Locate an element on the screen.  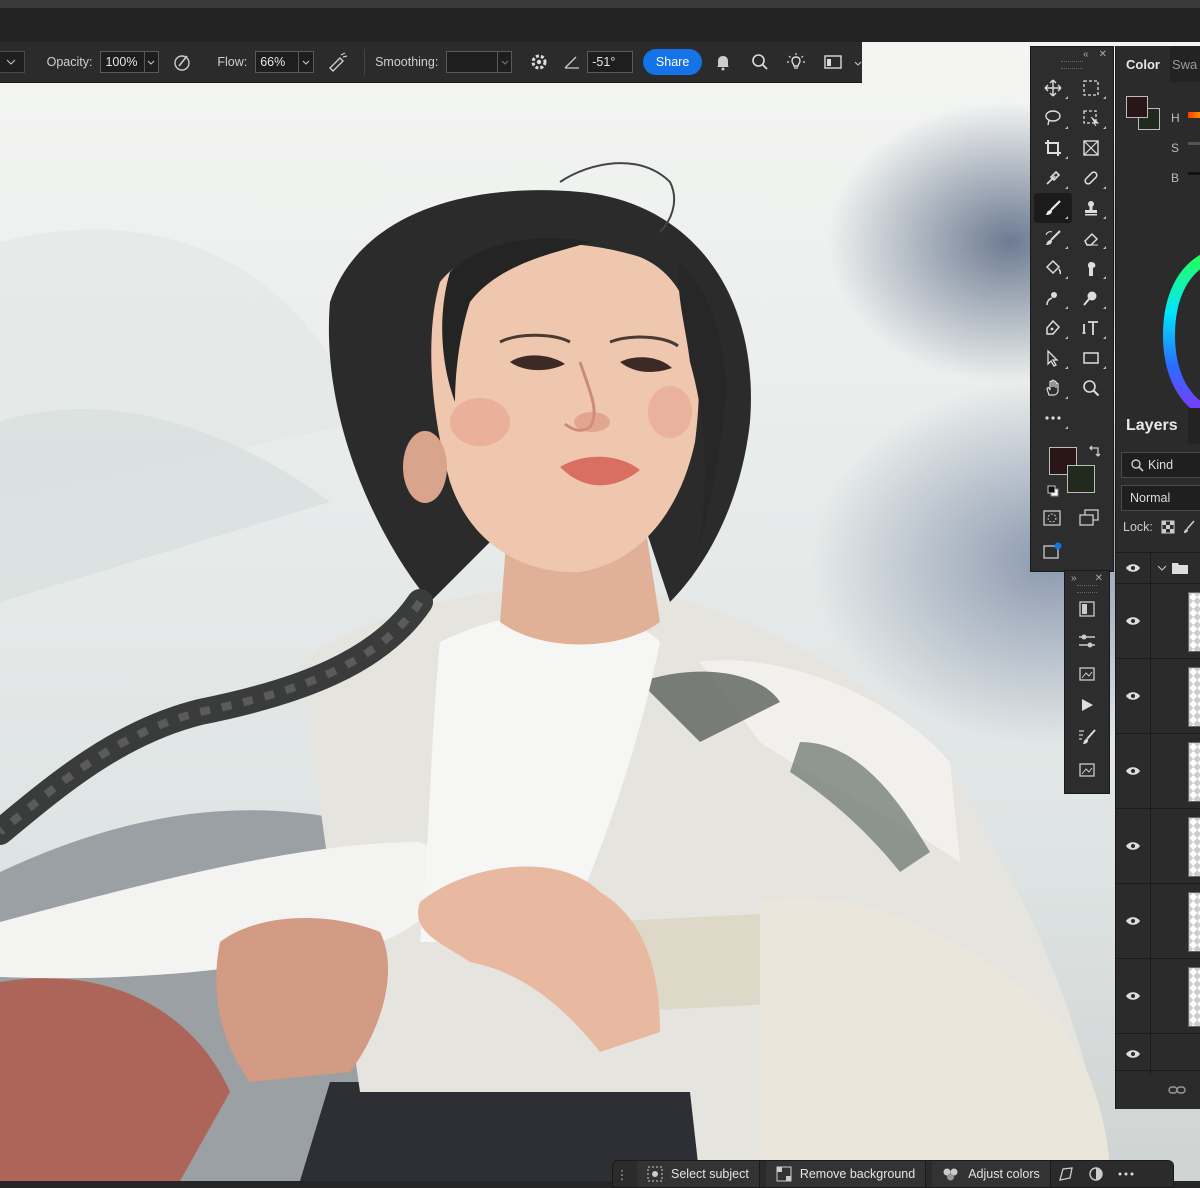
rectangle-icon is located at coordinates (1091, 358).